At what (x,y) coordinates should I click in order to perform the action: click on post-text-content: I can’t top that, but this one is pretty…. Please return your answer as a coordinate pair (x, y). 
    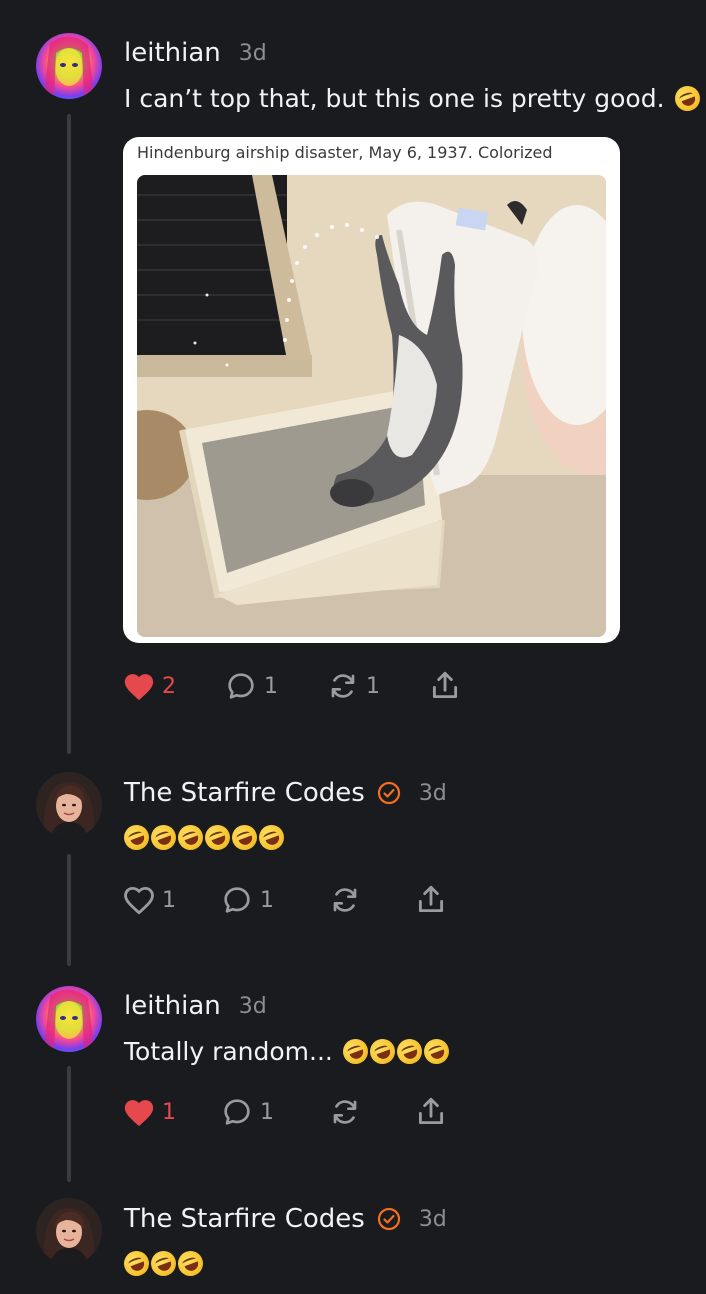
    Looking at the image, I should click on (394, 98).